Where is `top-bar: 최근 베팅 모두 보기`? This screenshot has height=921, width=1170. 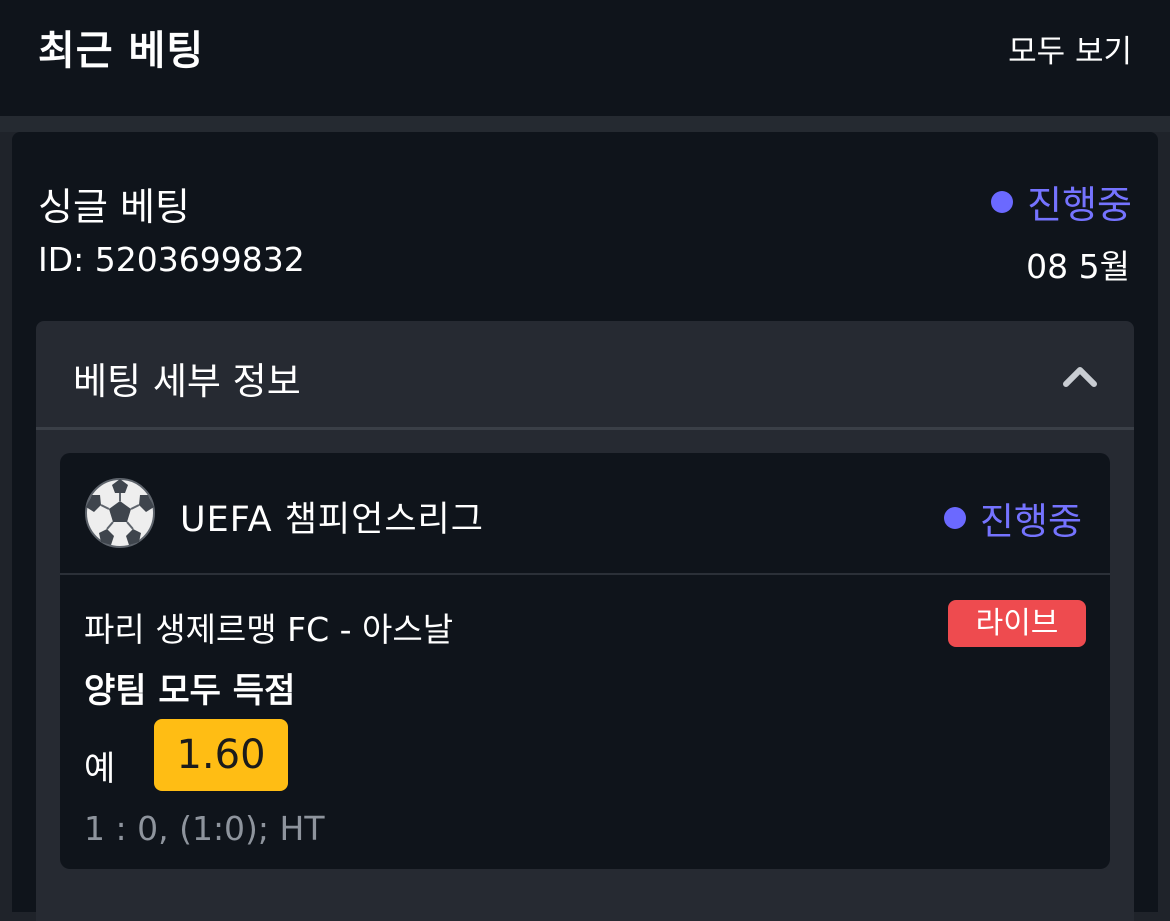 top-bar: 최근 베팅 모두 보기 is located at coordinates (585, 58).